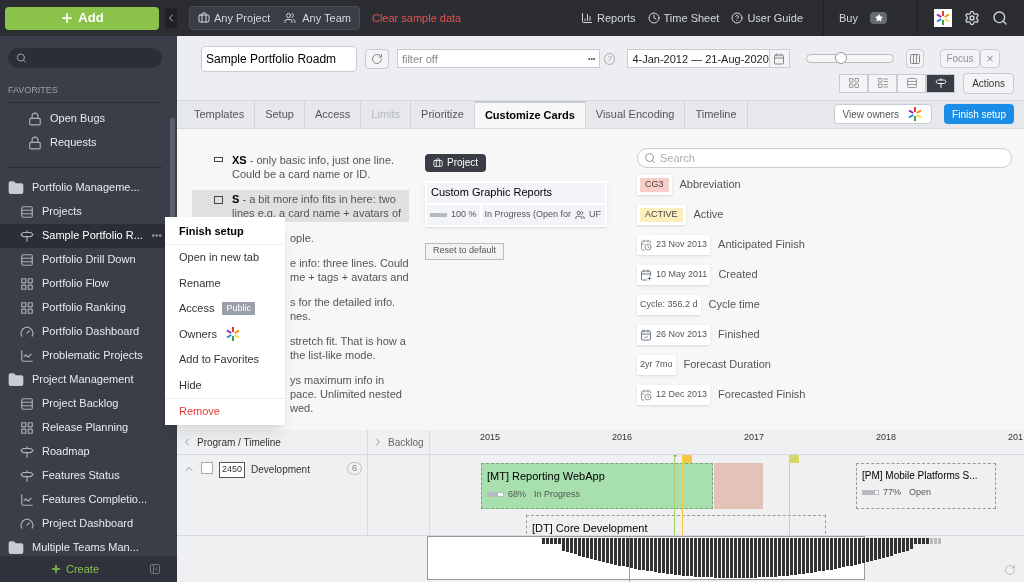 This screenshot has width=1024, height=582. I want to click on year-label: 2018, so click(886, 437).